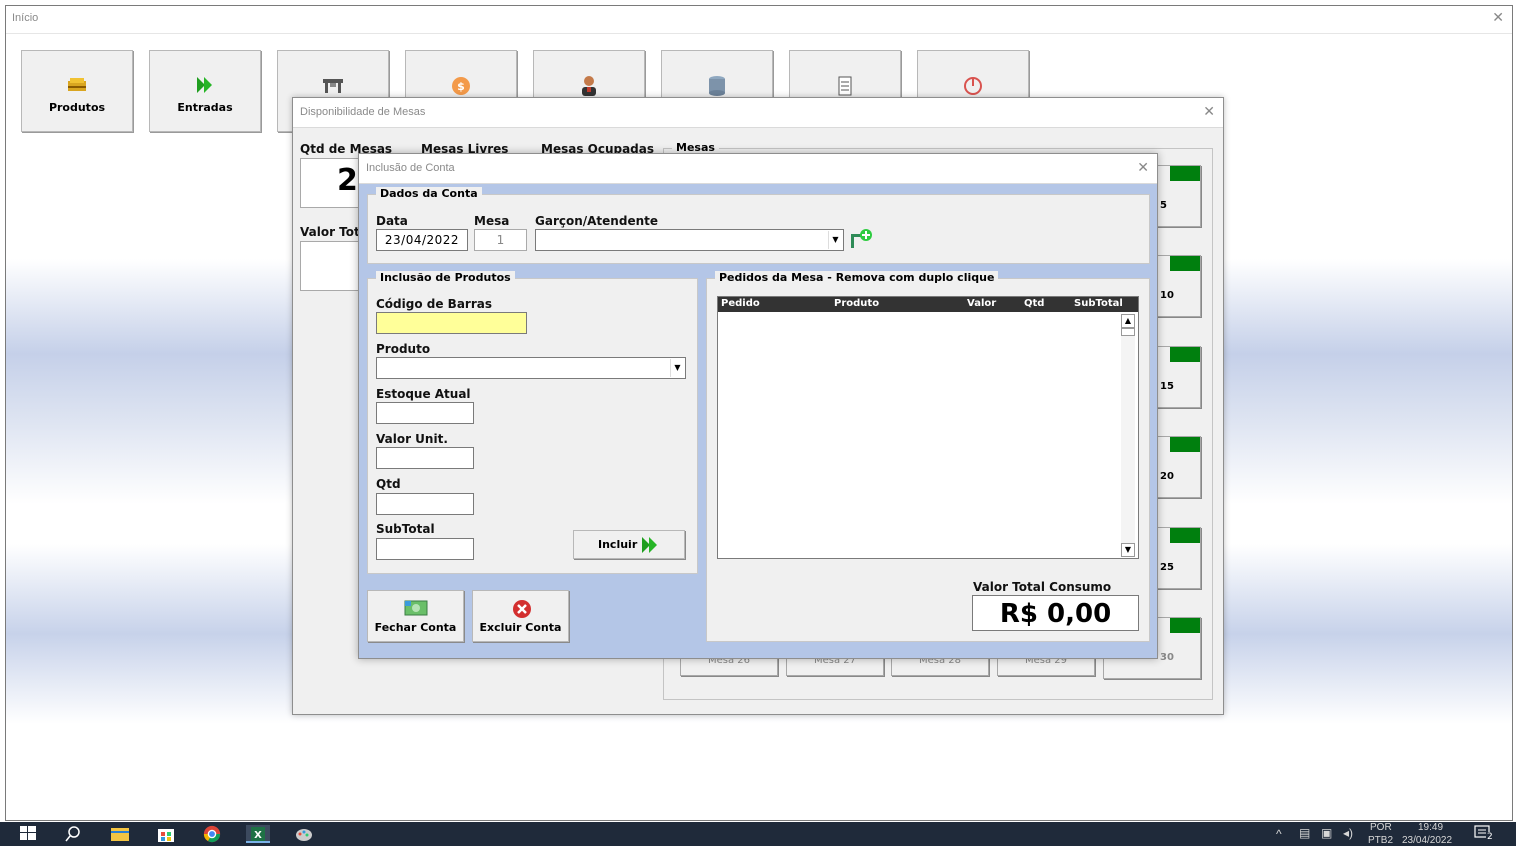  I want to click on inclusao-titlebar: Inclusão de Conta ✕, so click(758, 169).